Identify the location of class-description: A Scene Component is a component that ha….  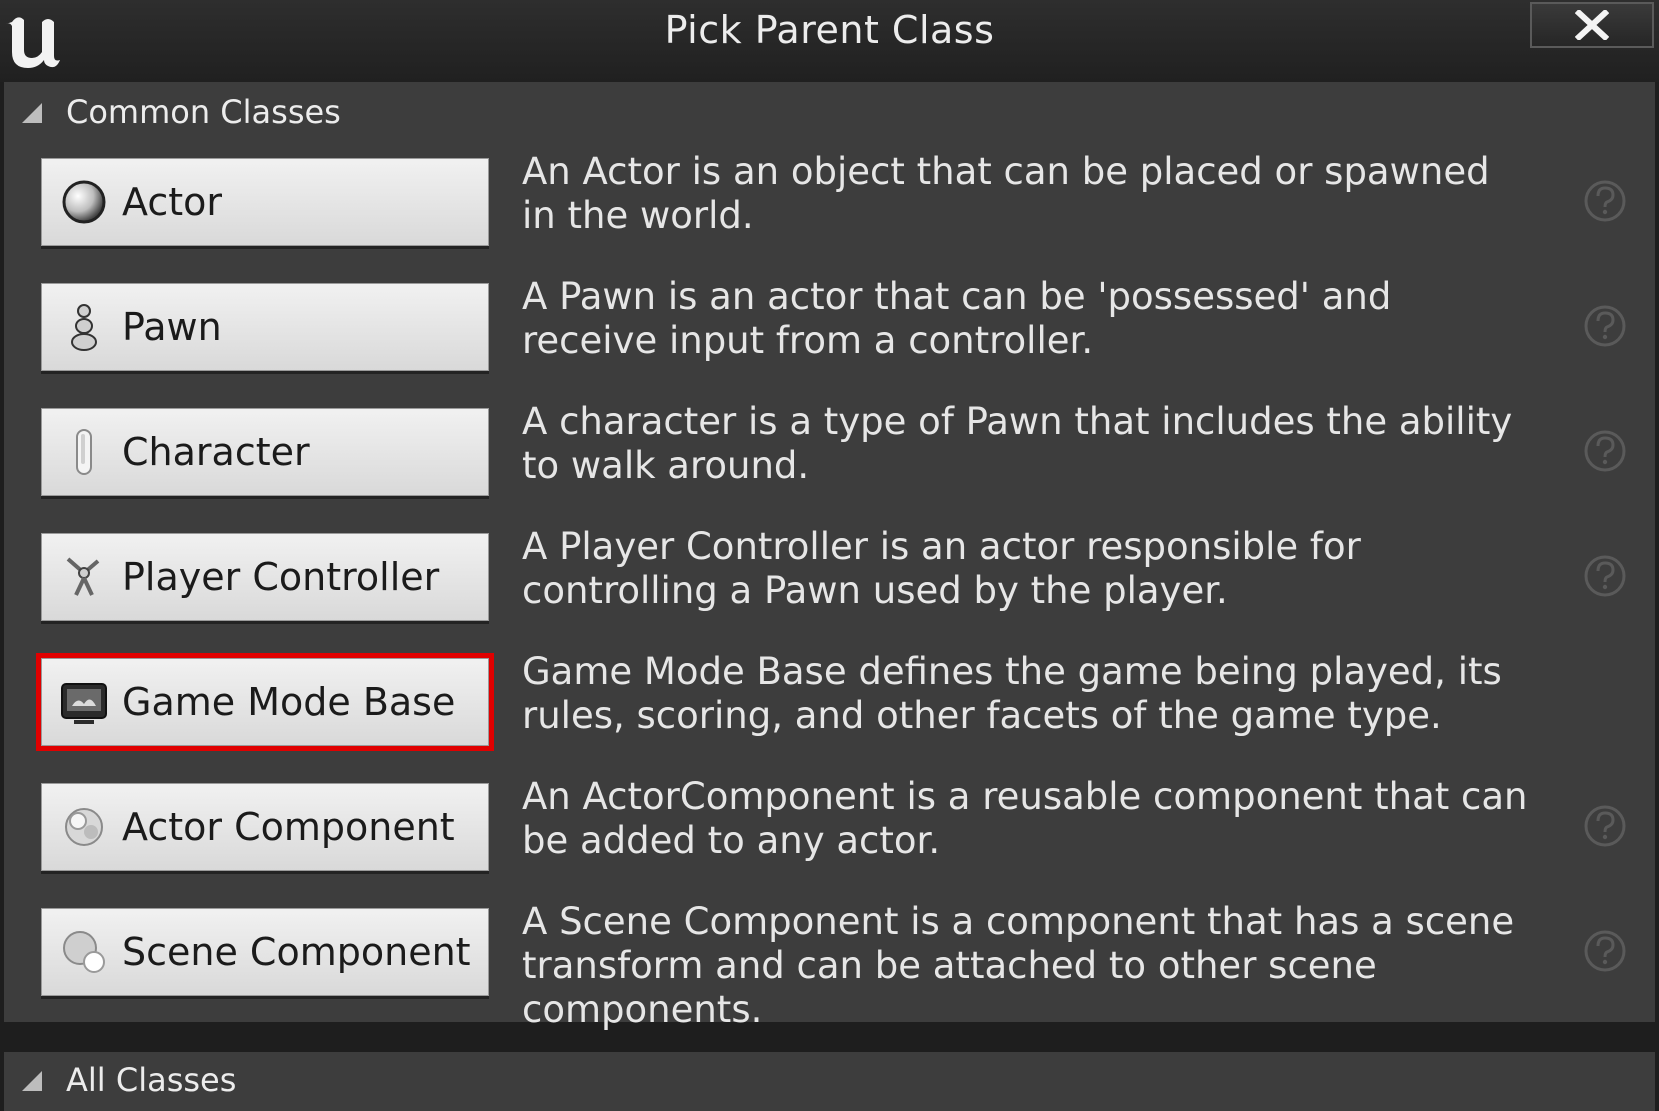
(1018, 965).